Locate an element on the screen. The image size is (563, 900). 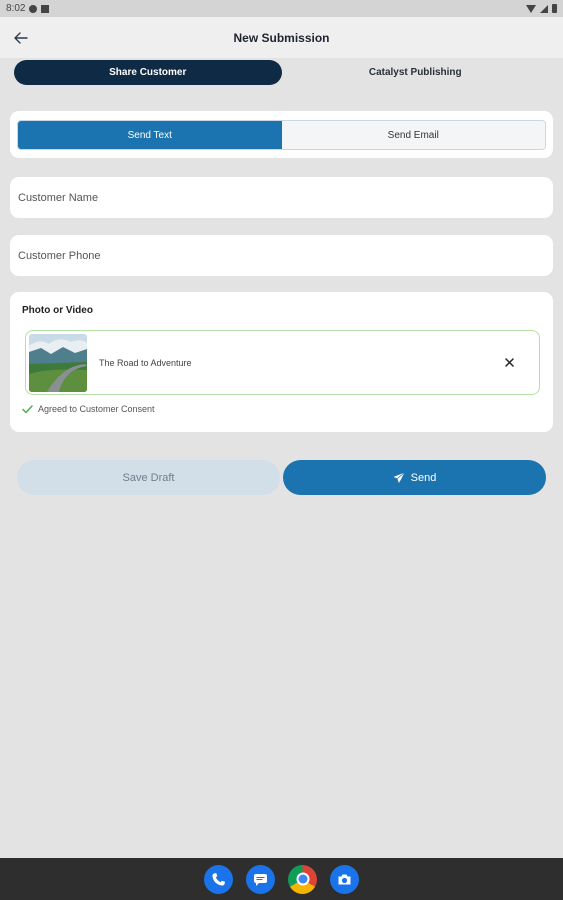
chrome-icon is located at coordinates (302, 879).